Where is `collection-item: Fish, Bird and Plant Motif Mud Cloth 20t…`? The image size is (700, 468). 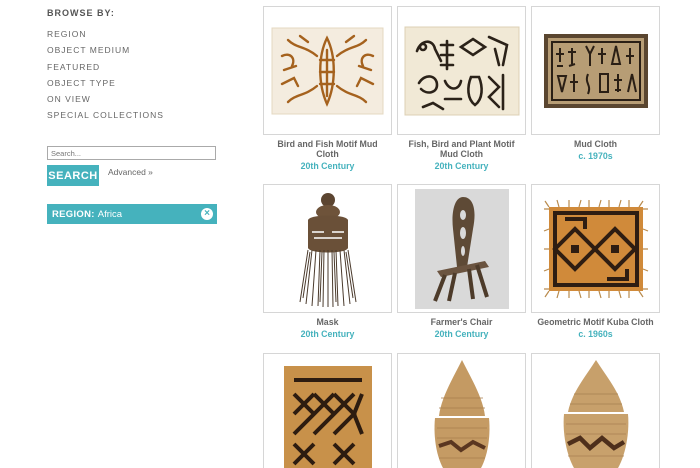
collection-item: Fish, Bird and Plant Motif Mud Cloth 20t… is located at coordinates (461, 88).